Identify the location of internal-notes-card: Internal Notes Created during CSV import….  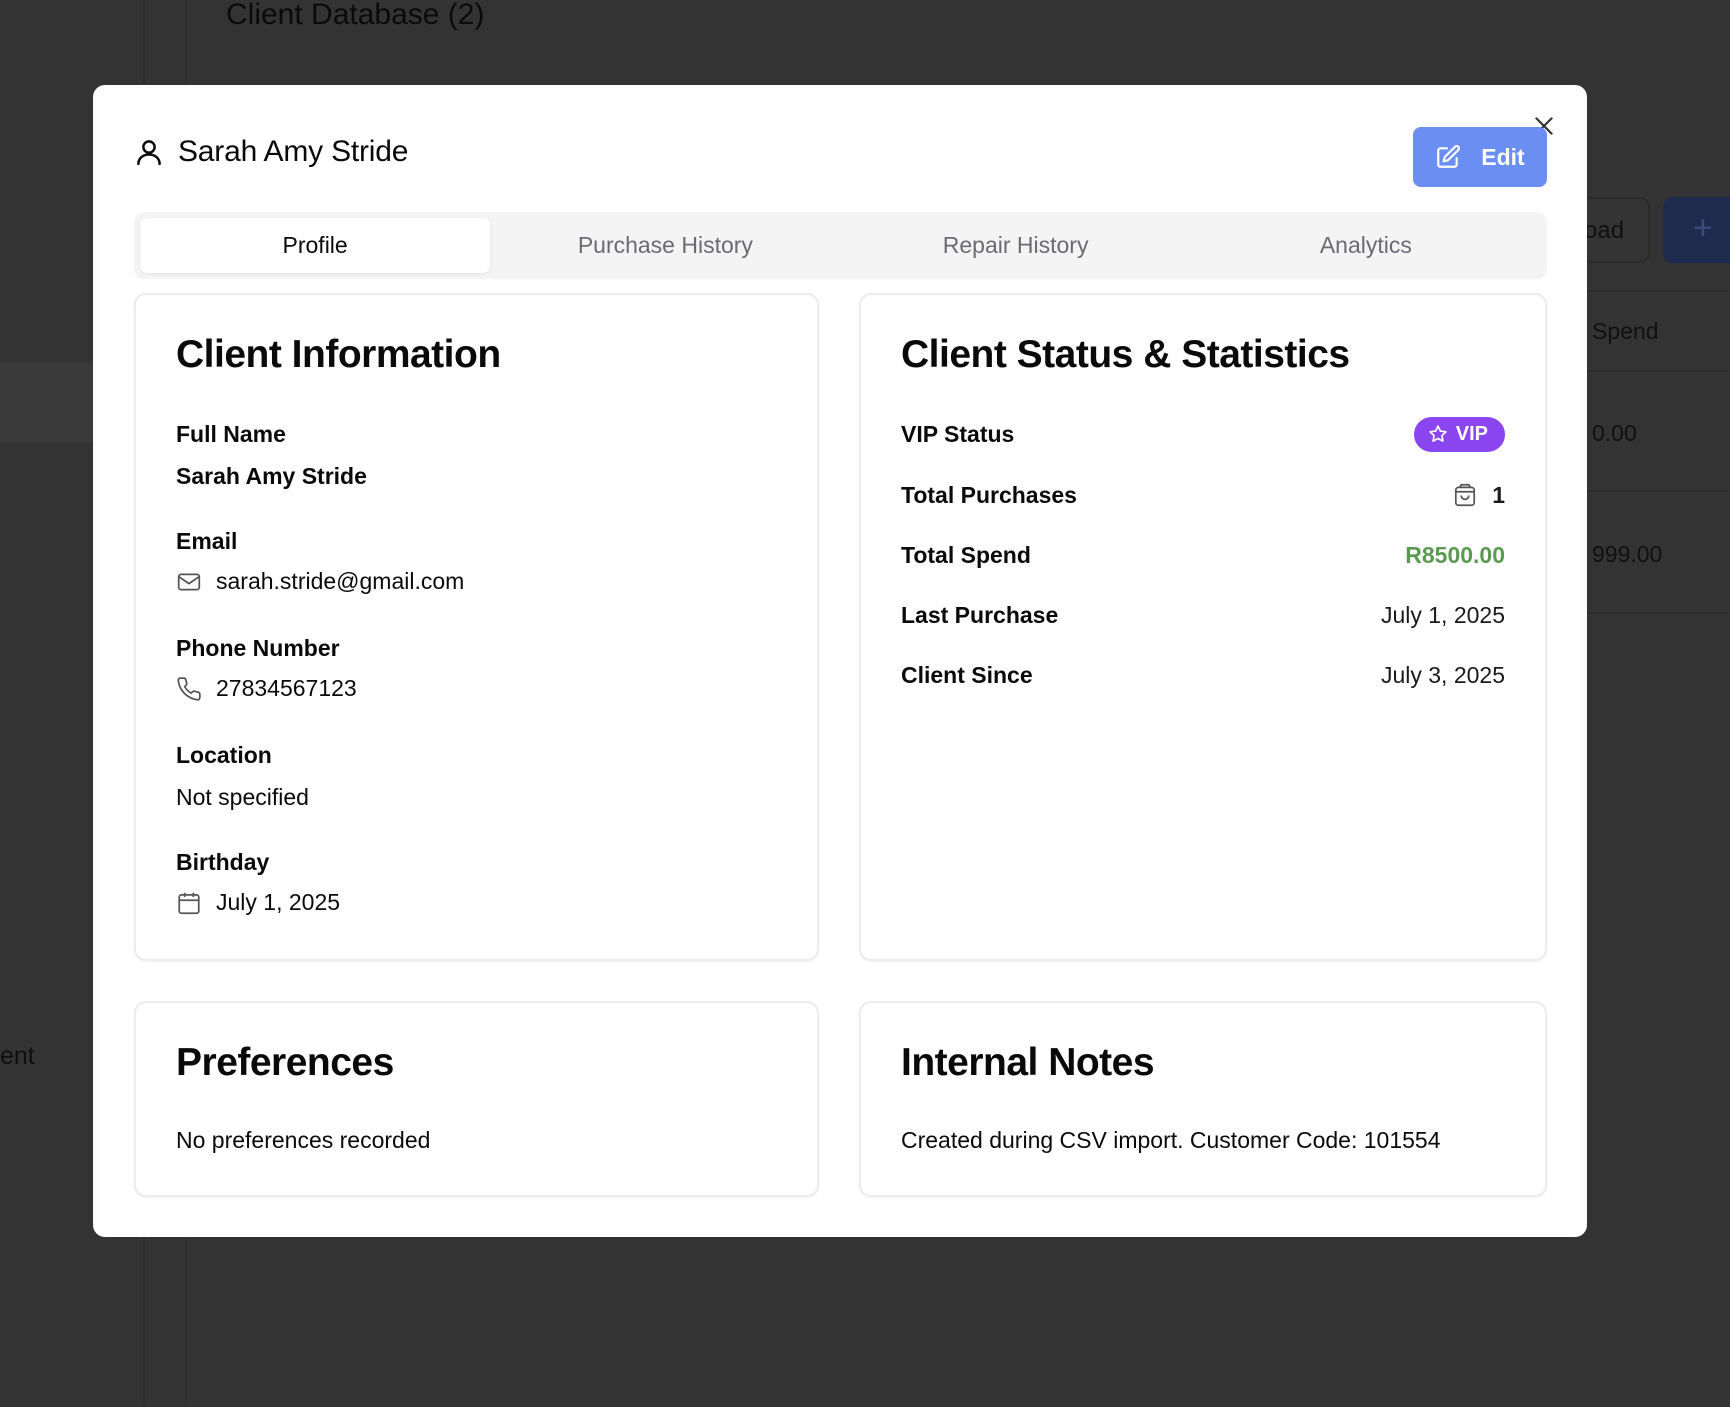
(1203, 1099).